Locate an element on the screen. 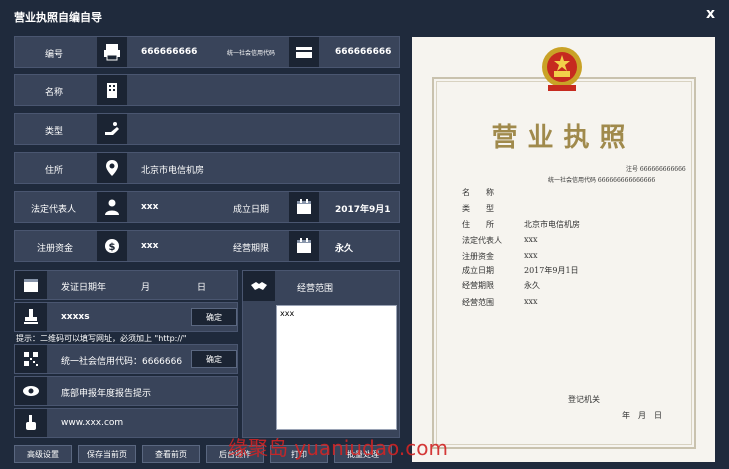 The image size is (729, 469). license-field-label: 住 所 is located at coordinates (478, 224).